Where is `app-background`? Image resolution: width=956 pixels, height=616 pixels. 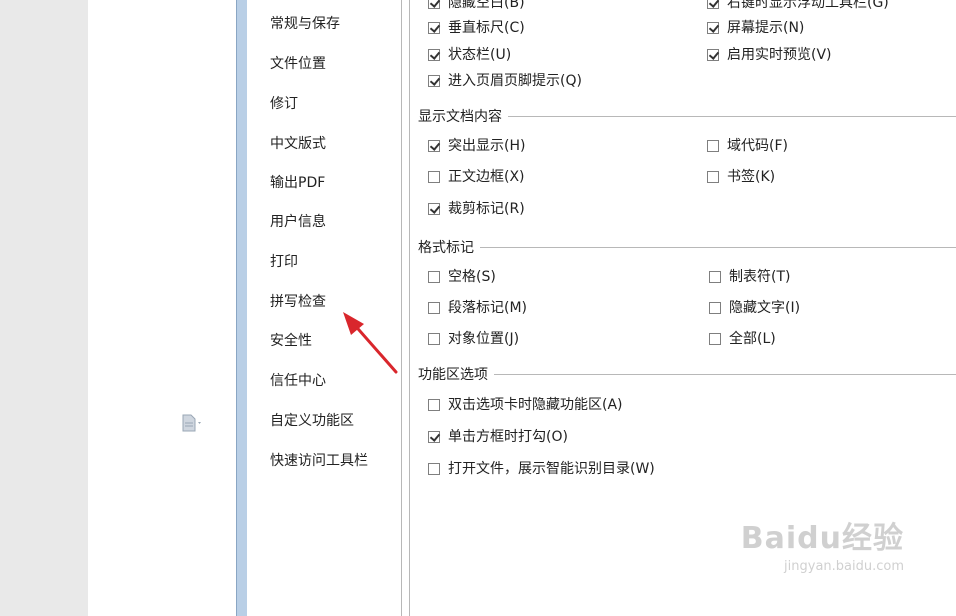
app-background is located at coordinates (44, 308).